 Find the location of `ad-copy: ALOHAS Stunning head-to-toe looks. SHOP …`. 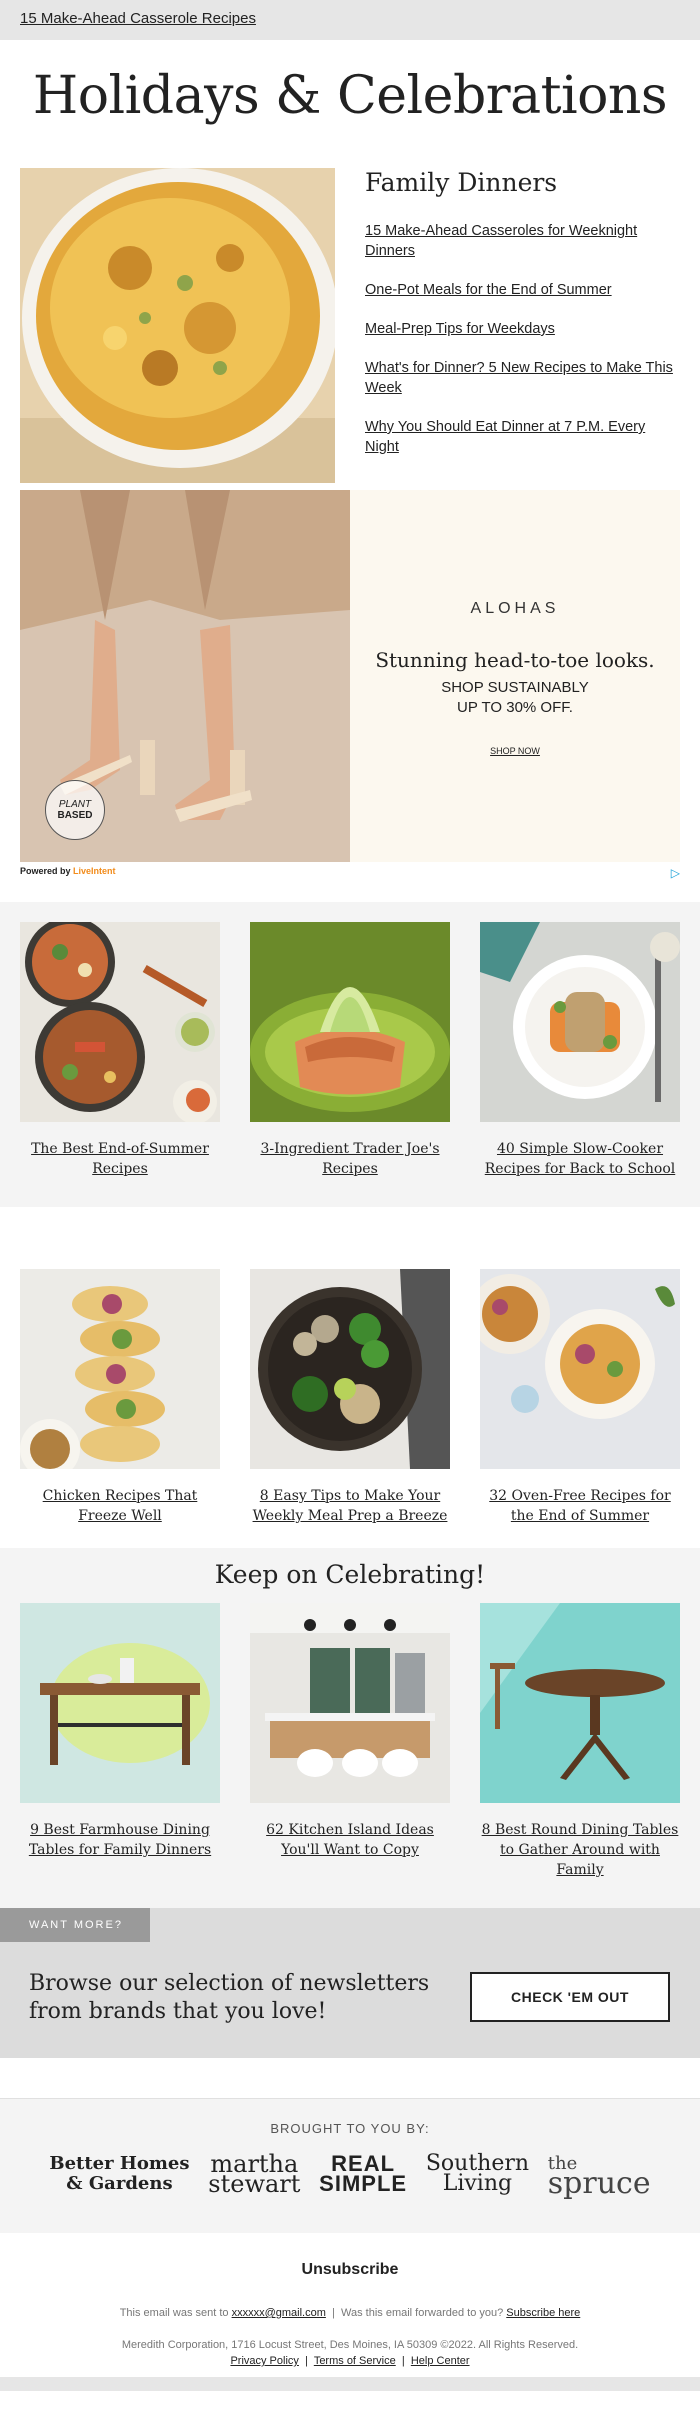

ad-copy: ALOHAS Stunning head-to-toe looks. SHOP … is located at coordinates (515, 676).